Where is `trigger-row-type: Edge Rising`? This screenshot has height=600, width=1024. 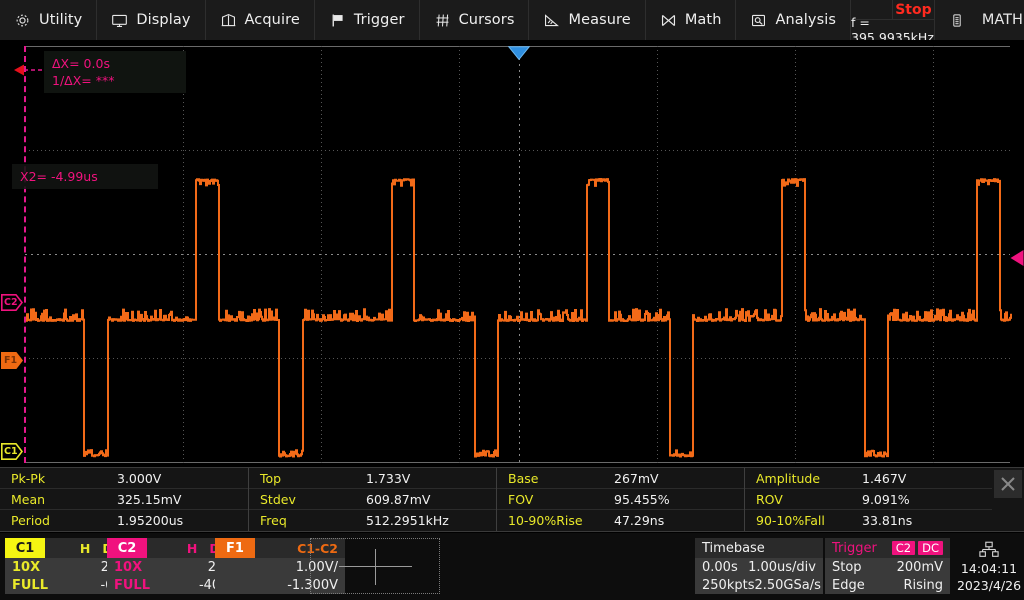
trigger-row-type: Edge Rising is located at coordinates (887, 585).